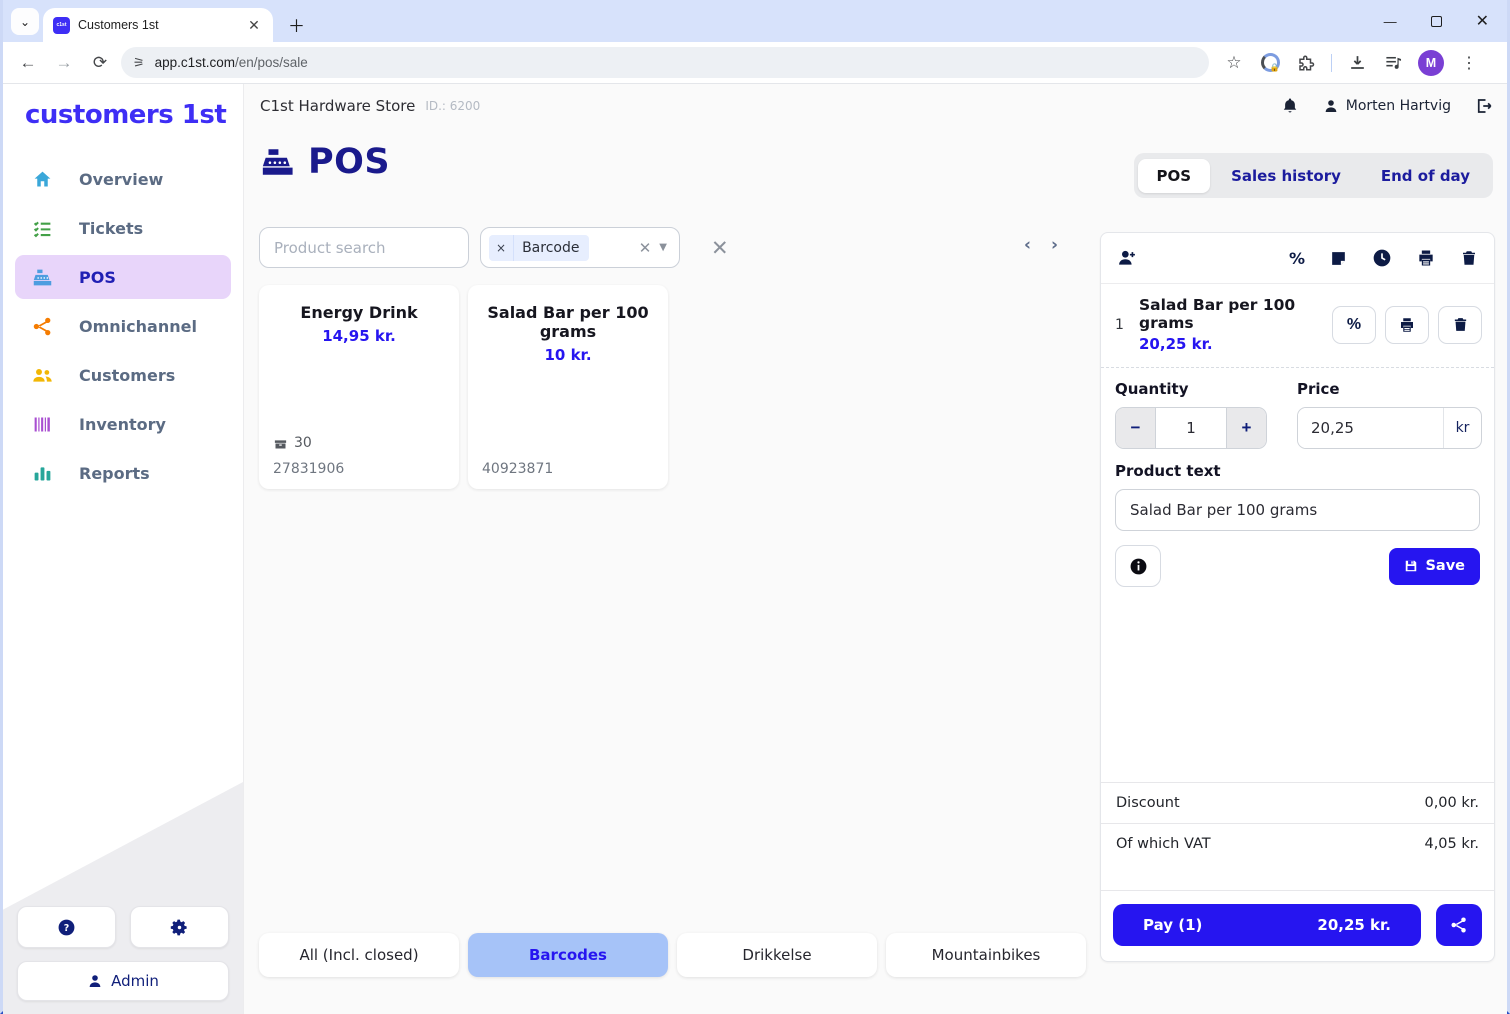 The image size is (1510, 1014). I want to click on favicon: c1st, so click(61, 25).